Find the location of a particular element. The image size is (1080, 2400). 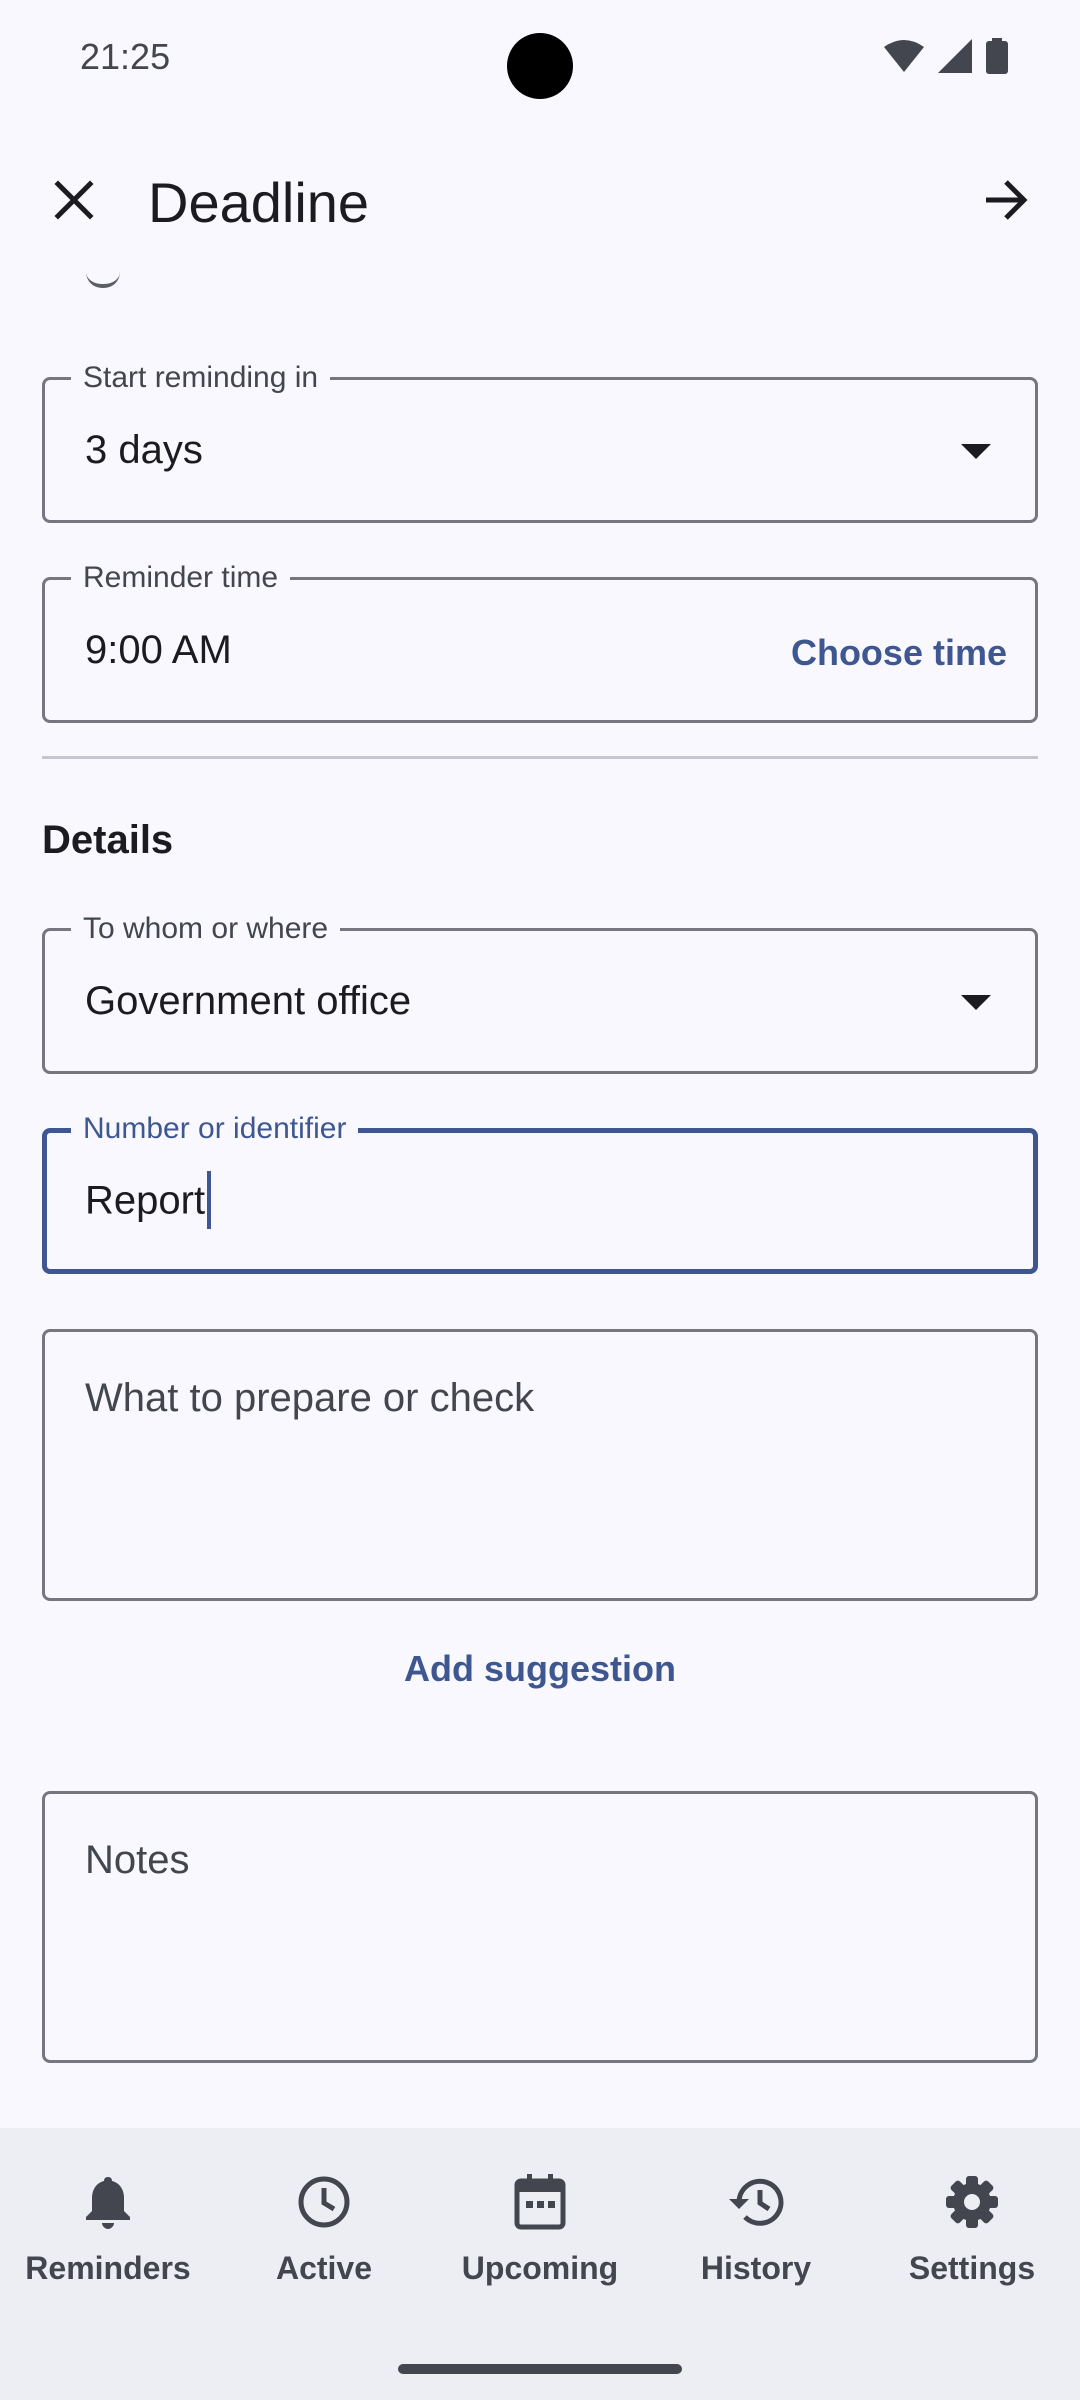

identifier-input: Number or identifier Report is located at coordinates (540, 1192).